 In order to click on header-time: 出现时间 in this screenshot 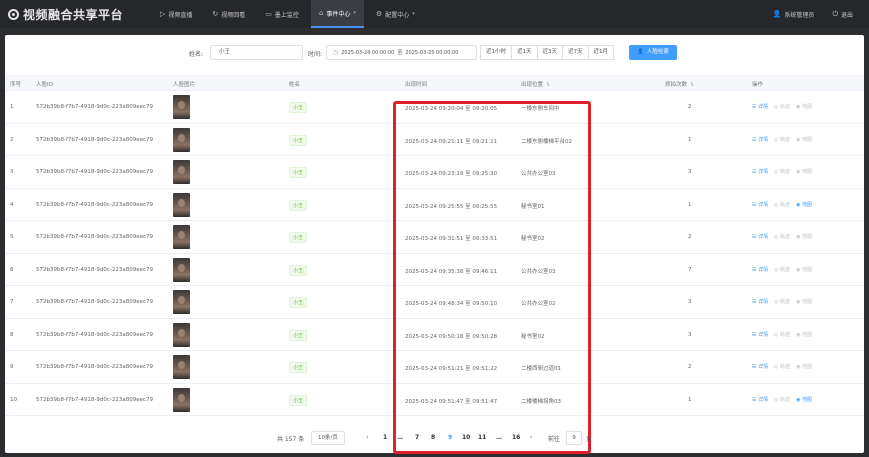, I will do `click(416, 84)`.